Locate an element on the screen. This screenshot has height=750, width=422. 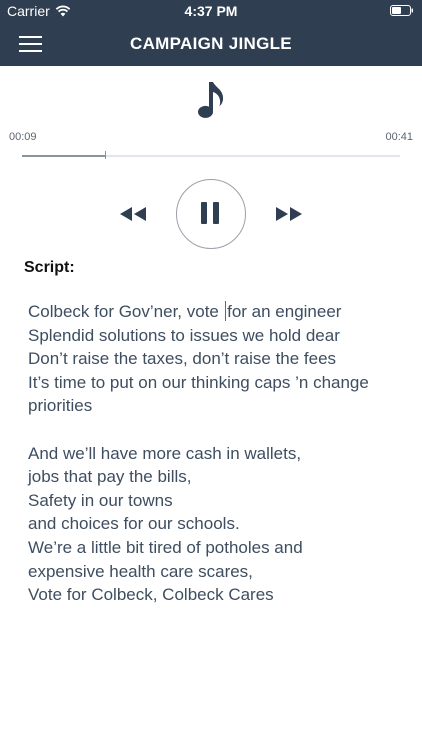
navigation-bar: CAMPAIGN JINGLE is located at coordinates (211, 44).